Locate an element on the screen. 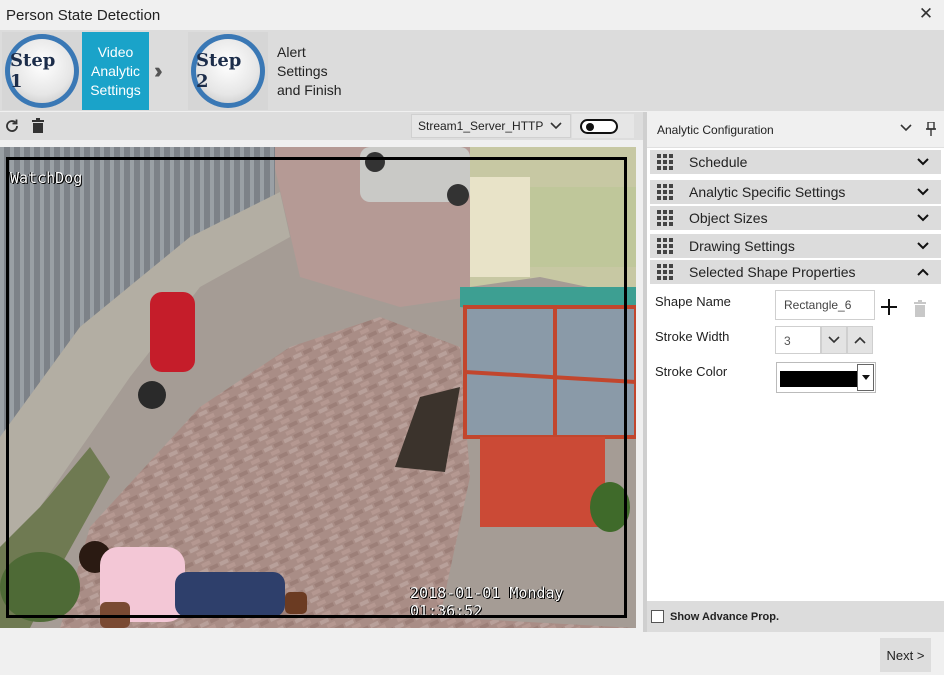 The width and height of the screenshot is (944, 675). show-advance-prop-checkbox is located at coordinates (657, 616).